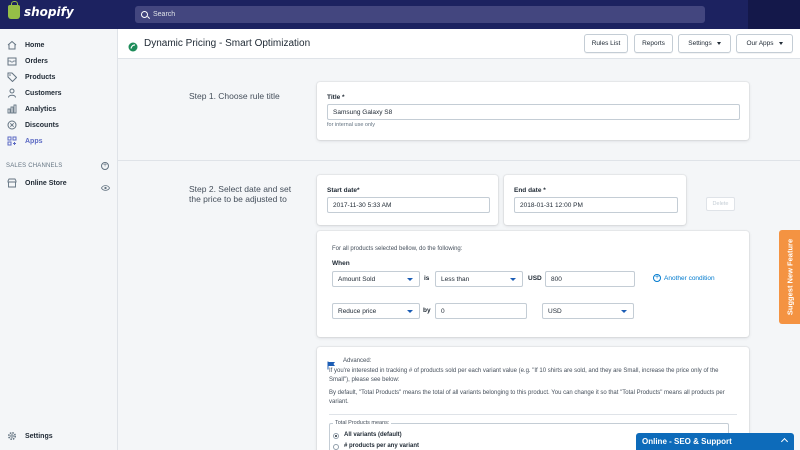 This screenshot has height=450, width=800. I want to click on sidebar-item-label: Orders, so click(36, 61).